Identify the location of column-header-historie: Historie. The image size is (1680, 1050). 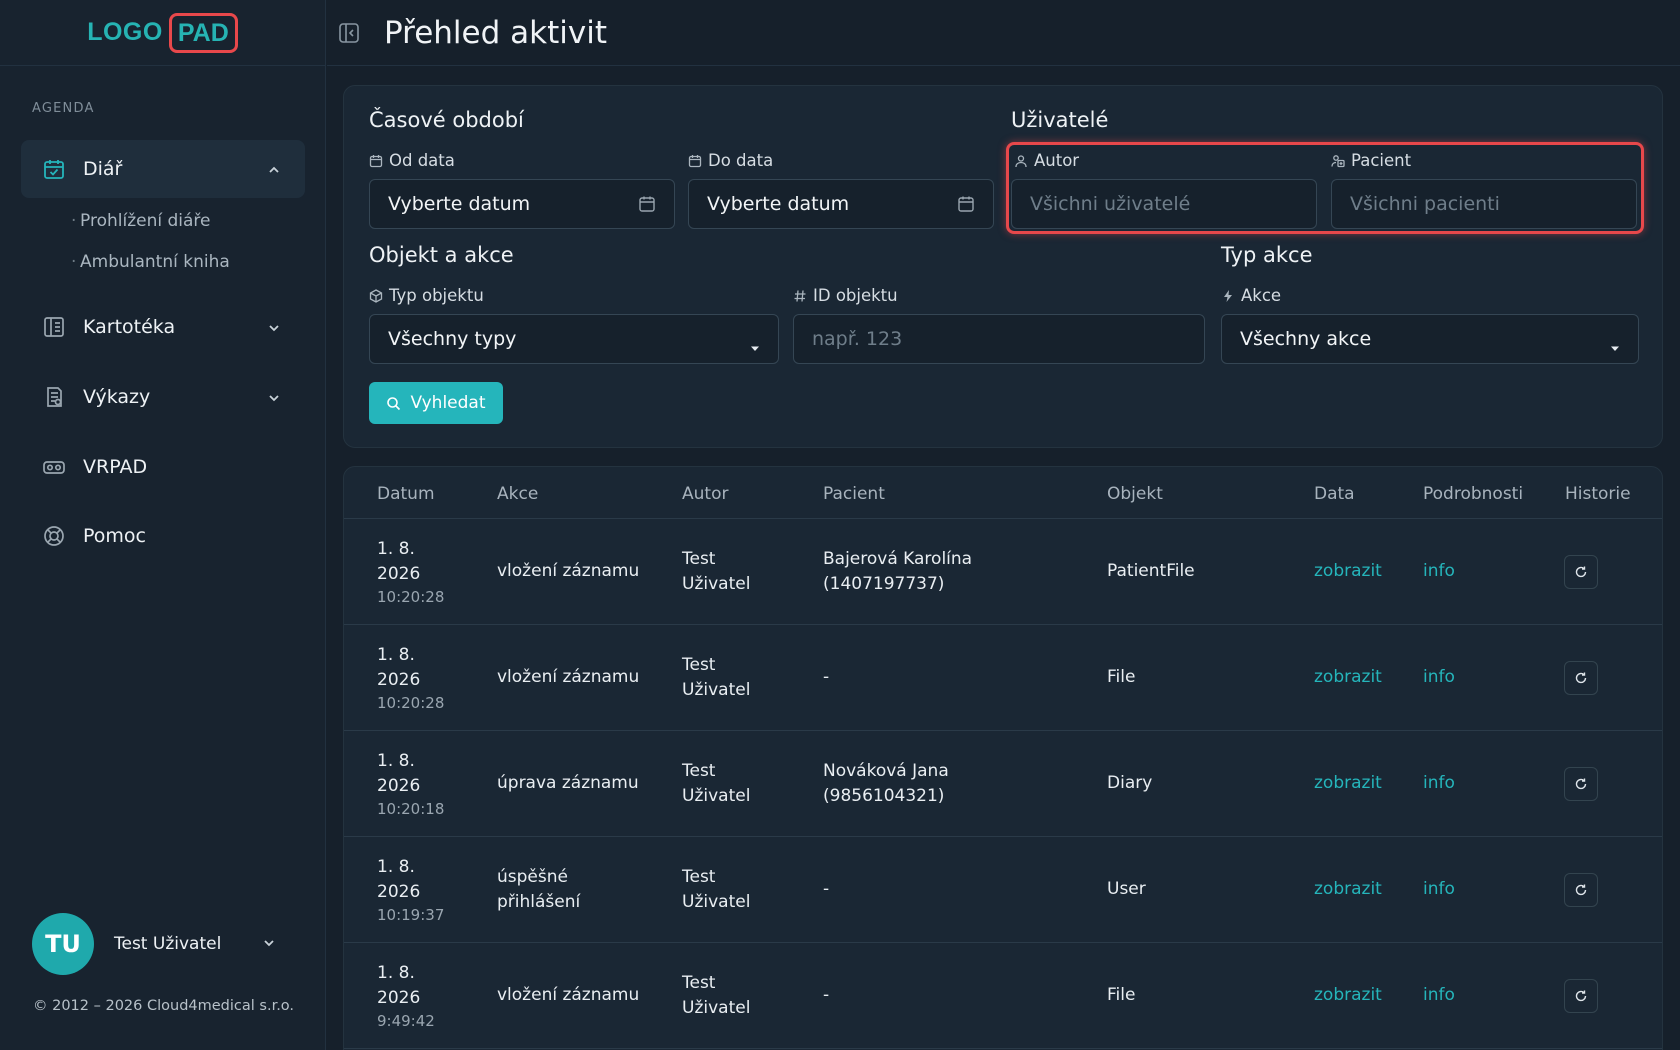
(1598, 494).